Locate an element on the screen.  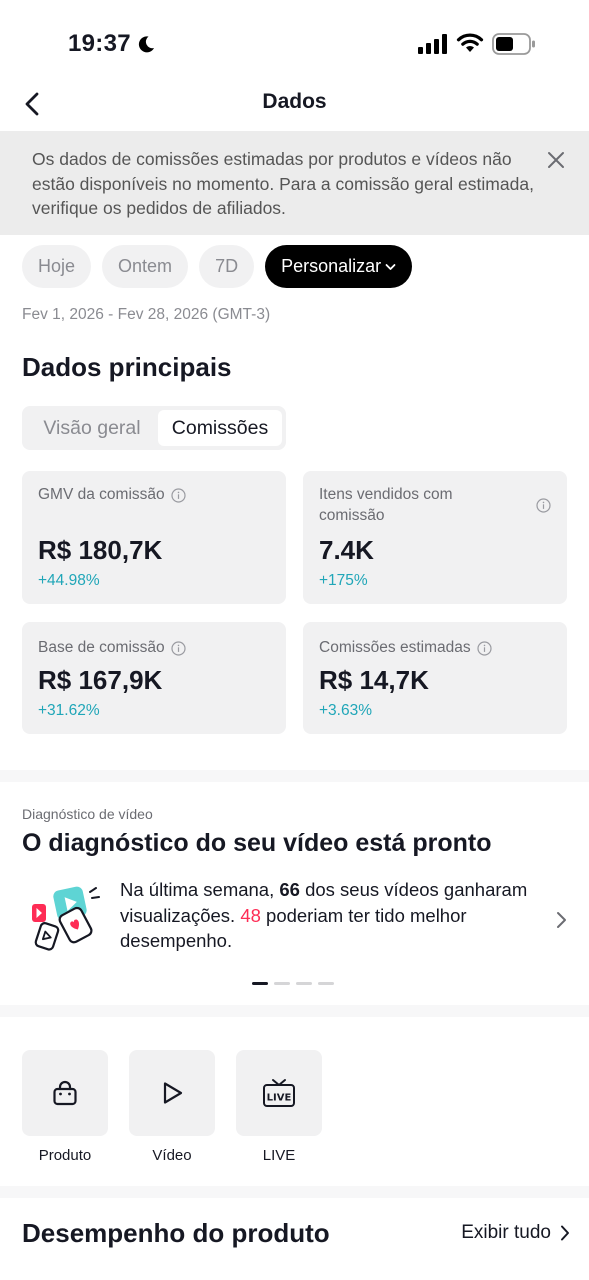
metric-card-estimated-commissions: Comissões estimadas R$ 14,7K +3.63% is located at coordinates (435, 678).